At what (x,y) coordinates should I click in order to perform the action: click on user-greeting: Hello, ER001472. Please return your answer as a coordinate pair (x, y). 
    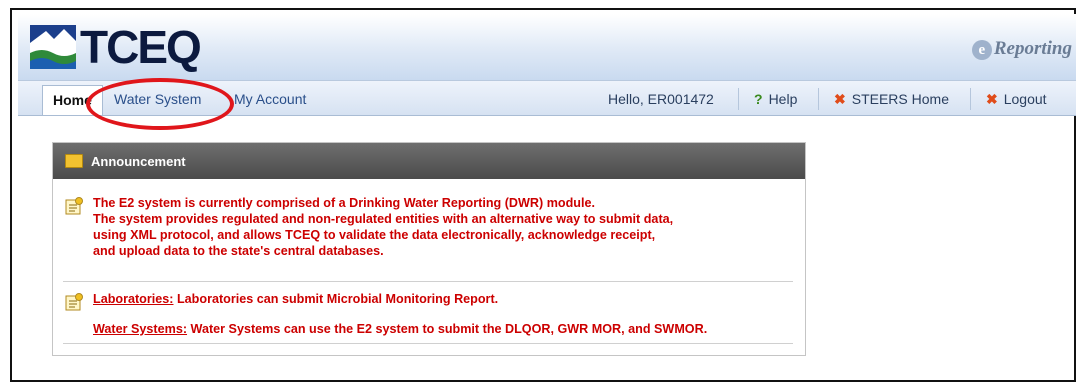
    Looking at the image, I should click on (661, 99).